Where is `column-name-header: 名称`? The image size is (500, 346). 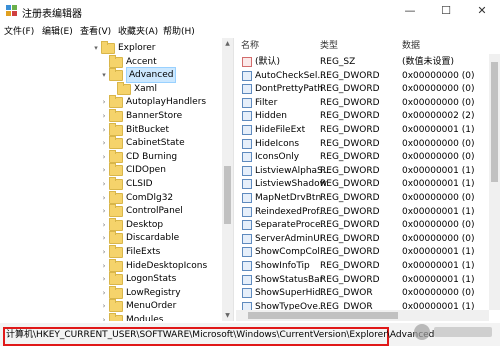 column-name-header: 名称 is located at coordinates (250, 46).